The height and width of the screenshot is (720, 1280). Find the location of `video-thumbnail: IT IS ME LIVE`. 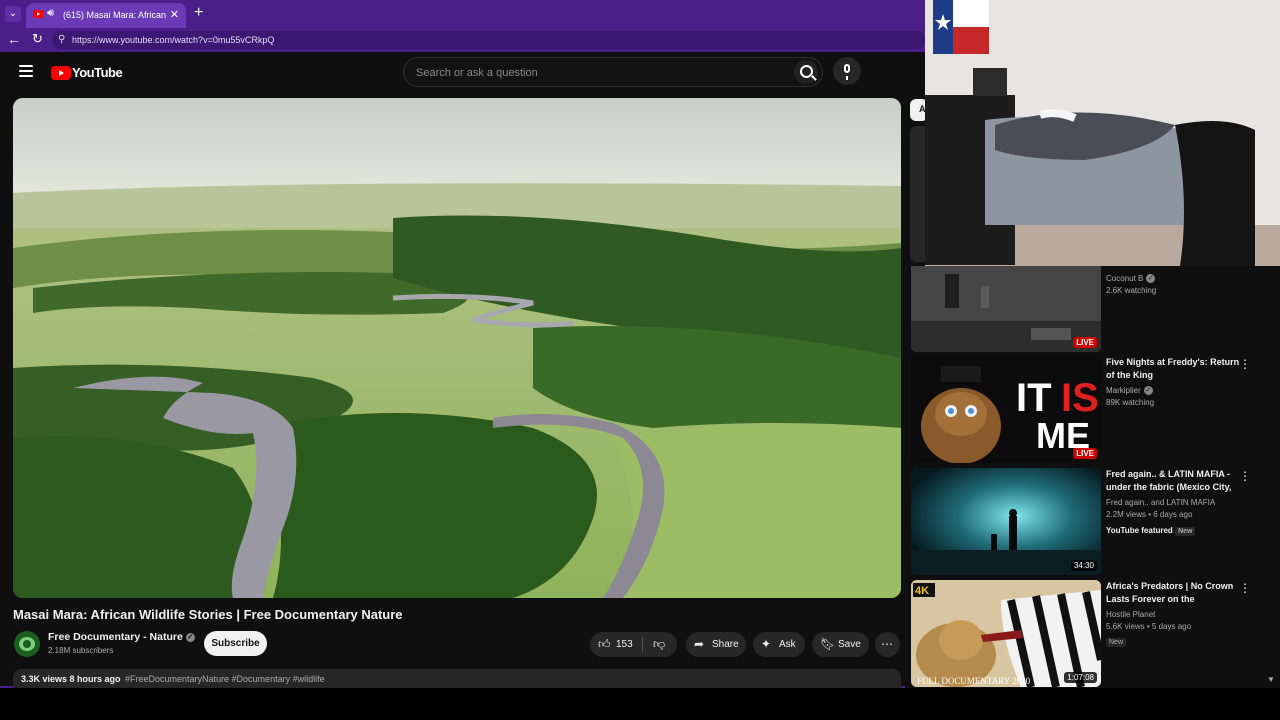

video-thumbnail: IT IS ME LIVE is located at coordinates (1006, 409).